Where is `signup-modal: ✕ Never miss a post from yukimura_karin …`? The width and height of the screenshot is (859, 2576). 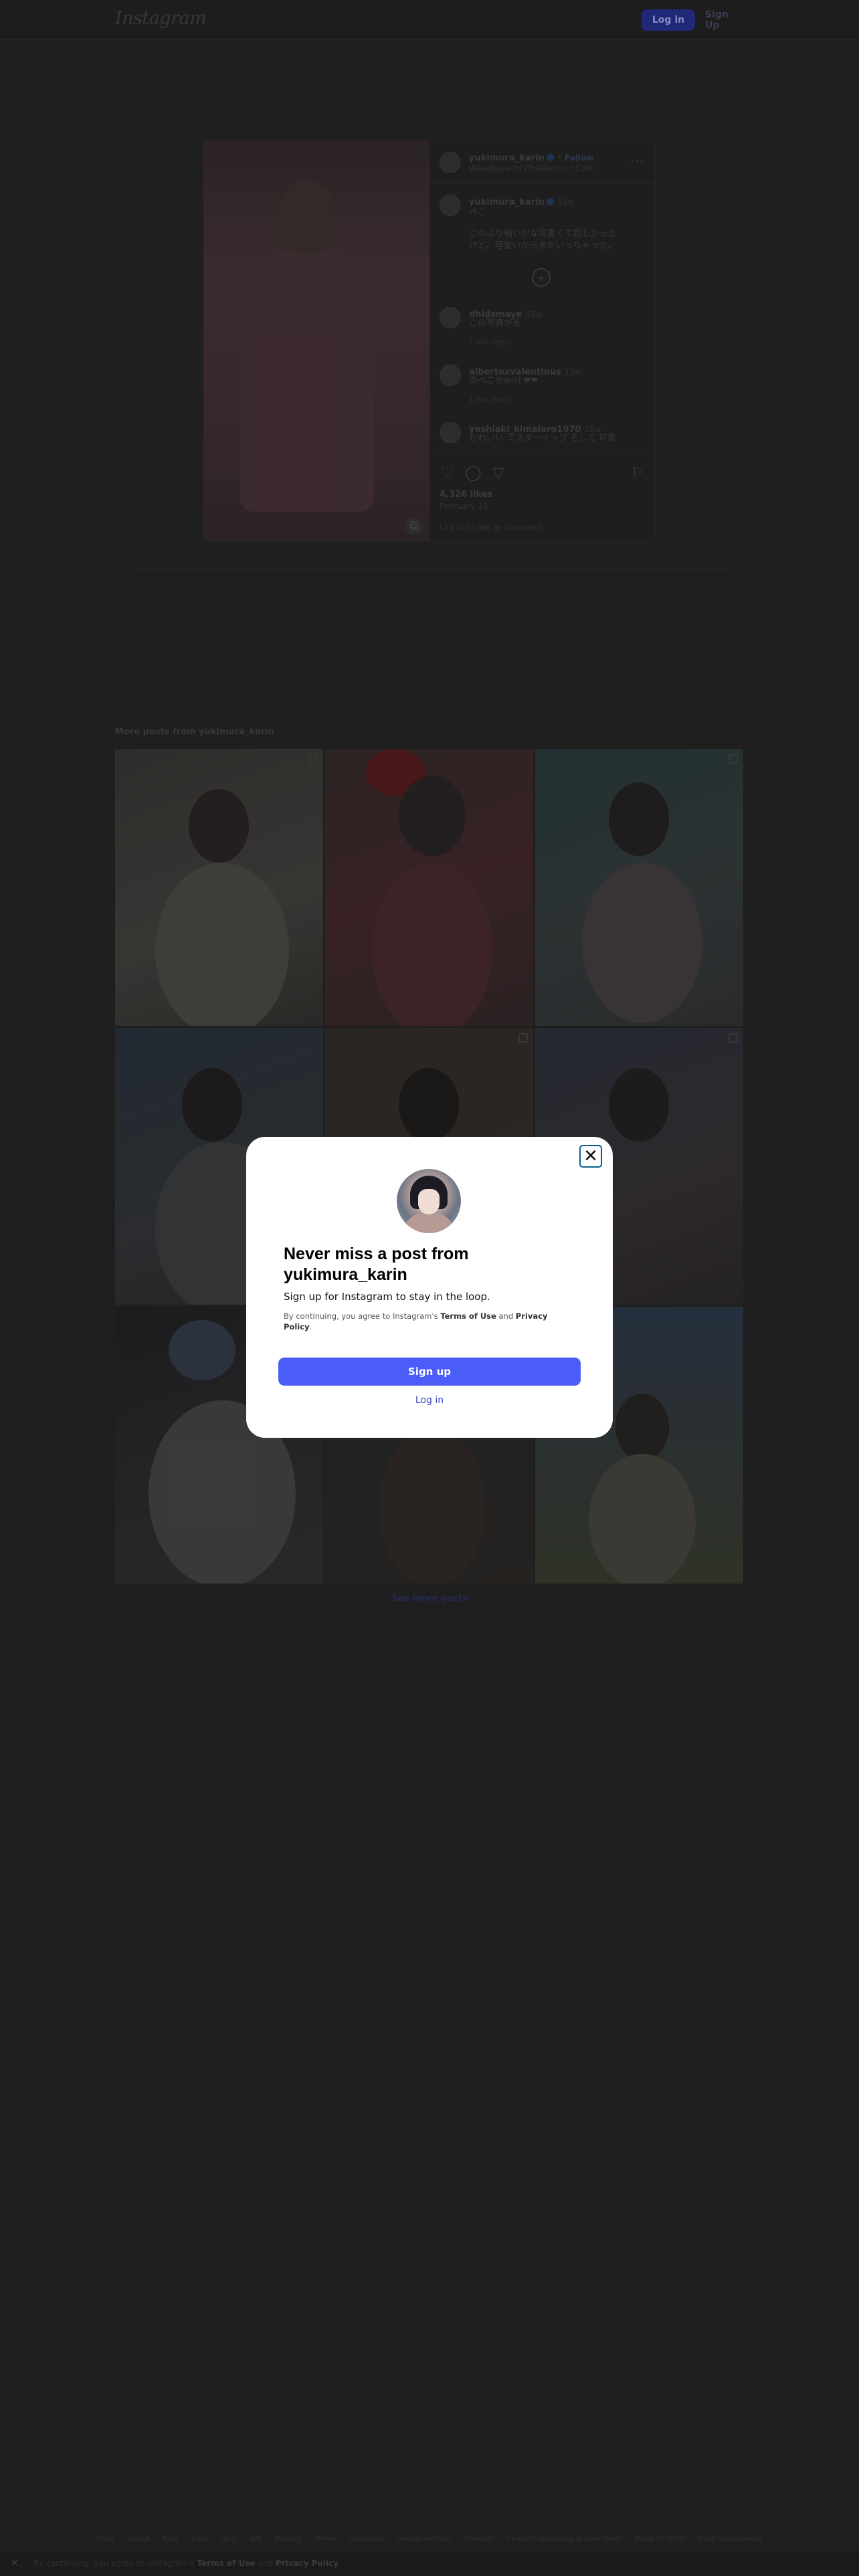
signup-modal: ✕ Never miss a post from yukimura_karin … is located at coordinates (429, 1288).